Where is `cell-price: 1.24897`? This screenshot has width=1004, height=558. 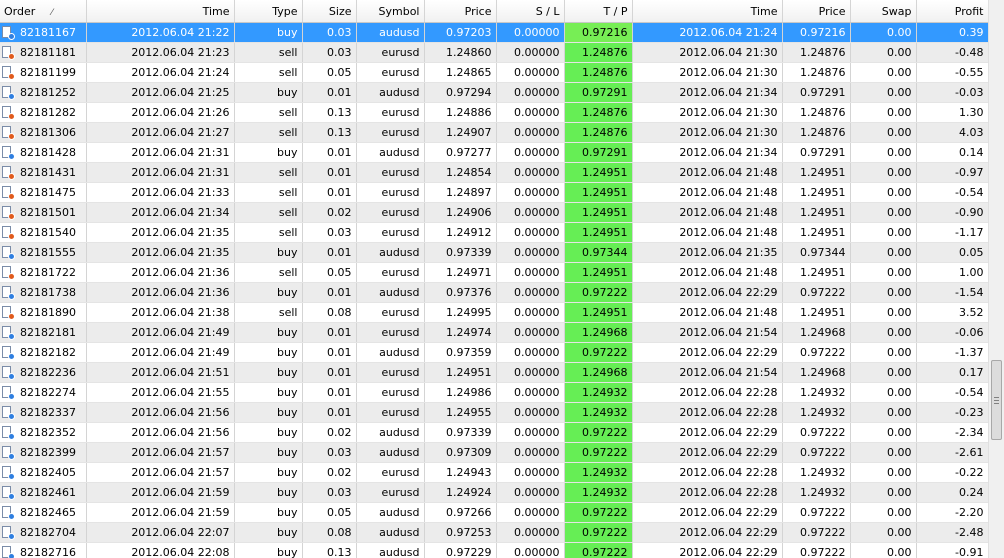 cell-price: 1.24897 is located at coordinates (460, 192).